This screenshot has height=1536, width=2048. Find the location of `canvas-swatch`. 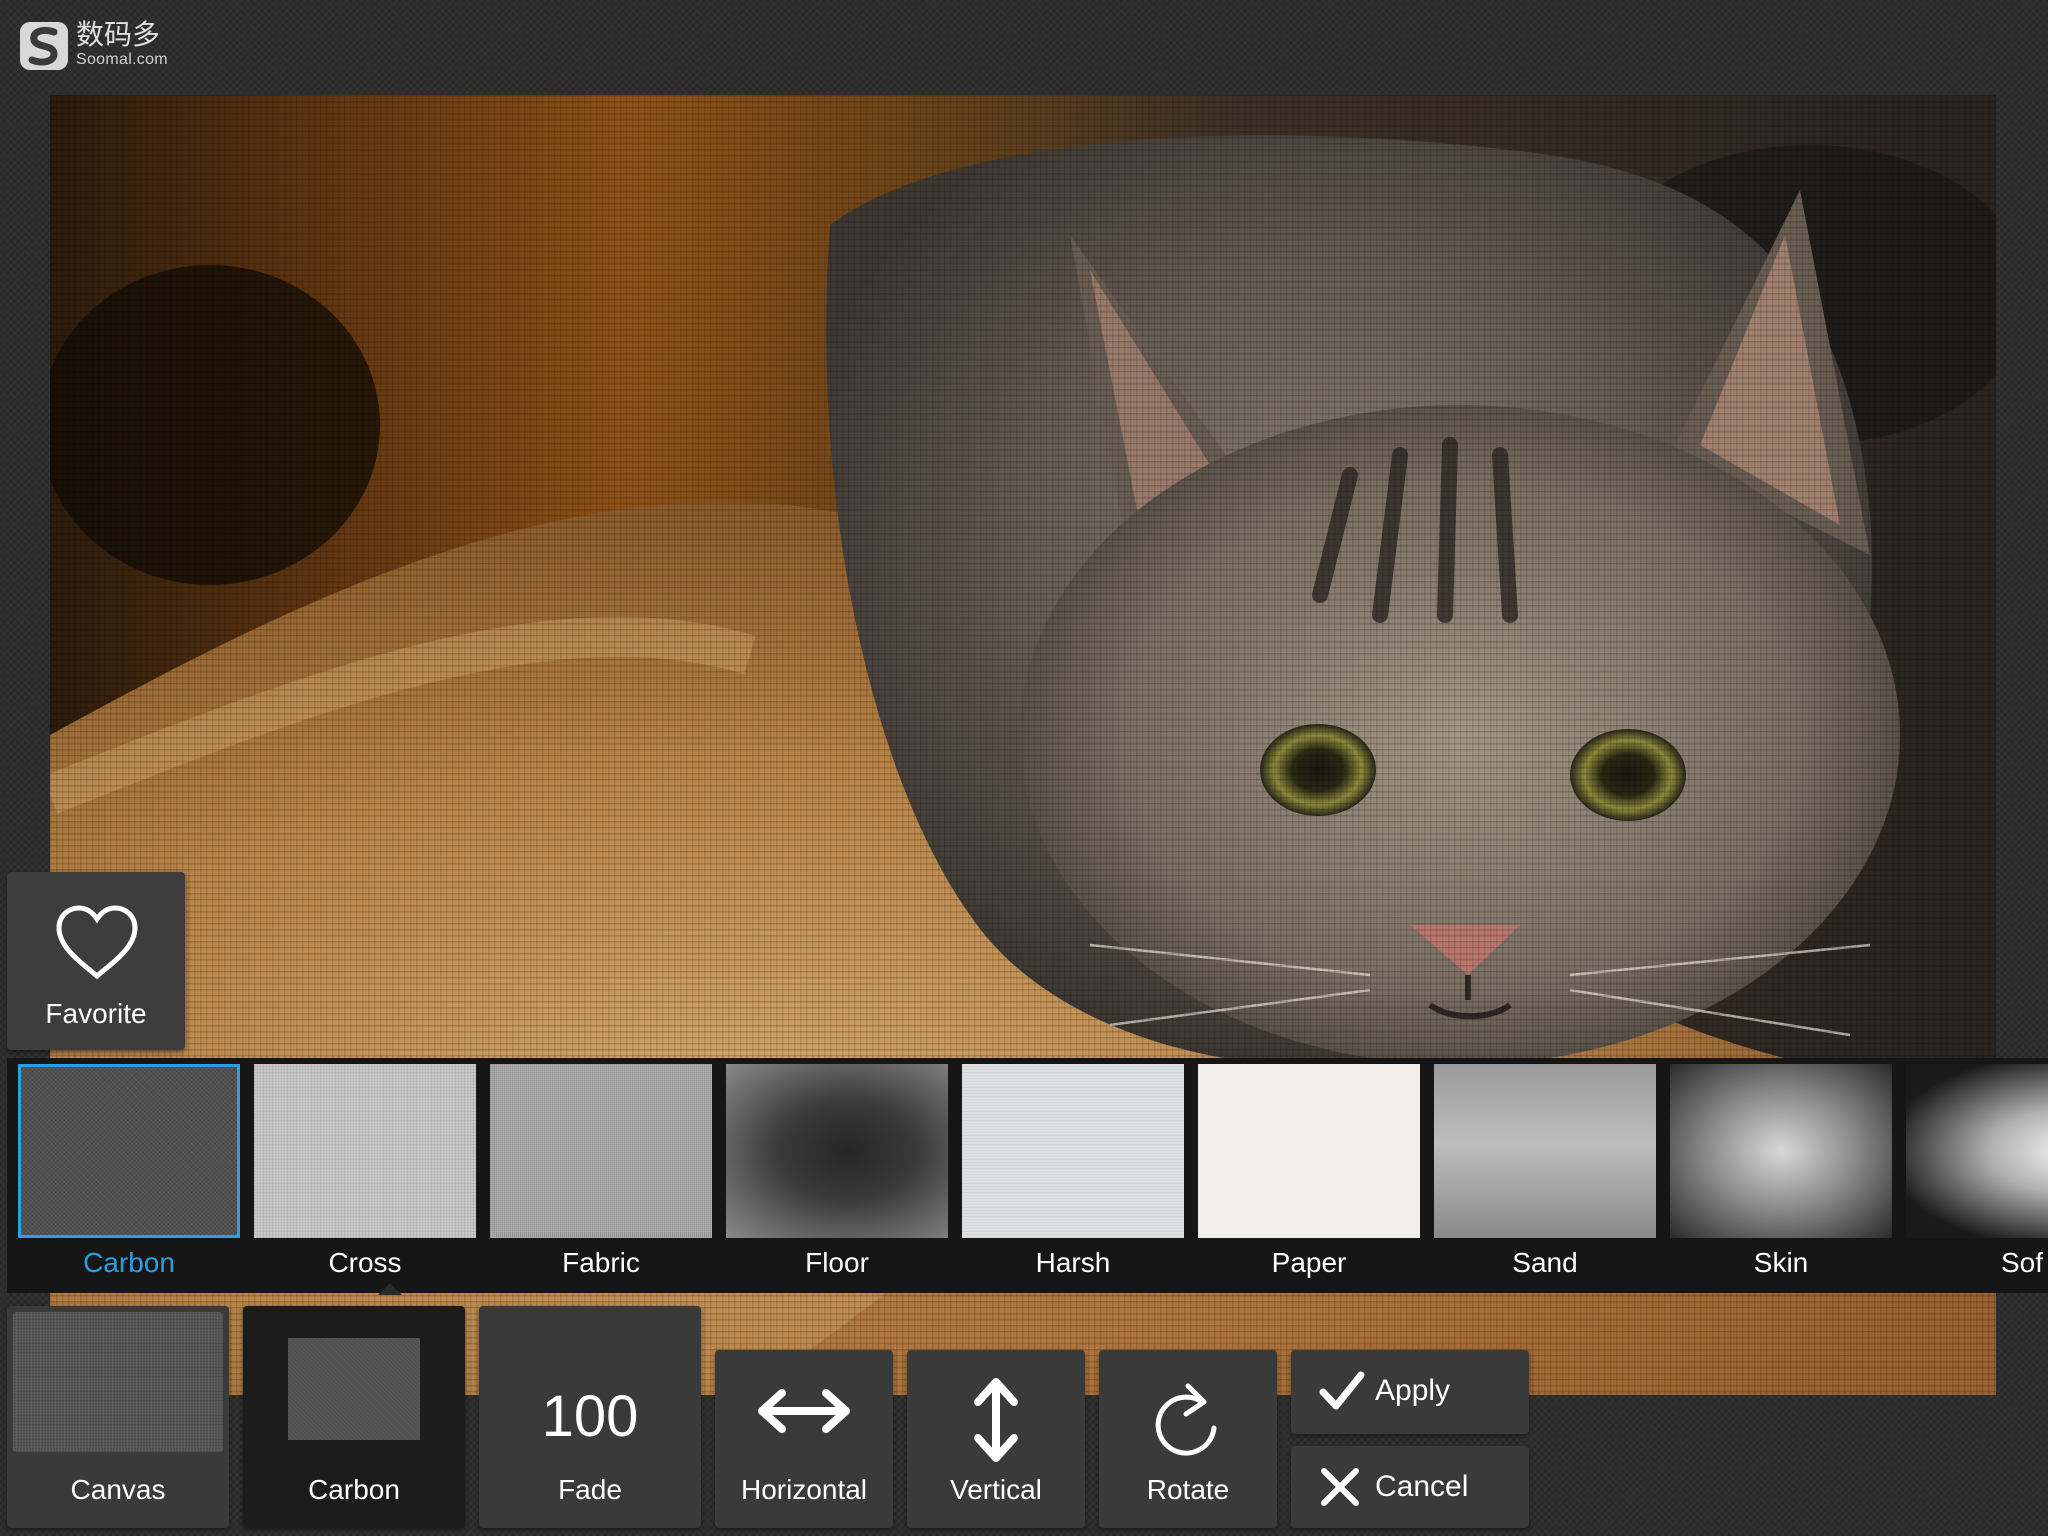

canvas-swatch is located at coordinates (118, 1382).